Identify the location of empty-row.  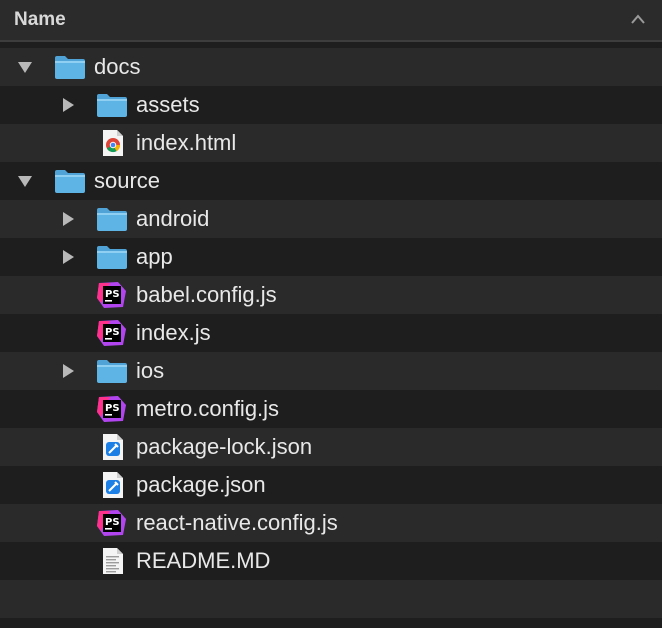
(331, 599).